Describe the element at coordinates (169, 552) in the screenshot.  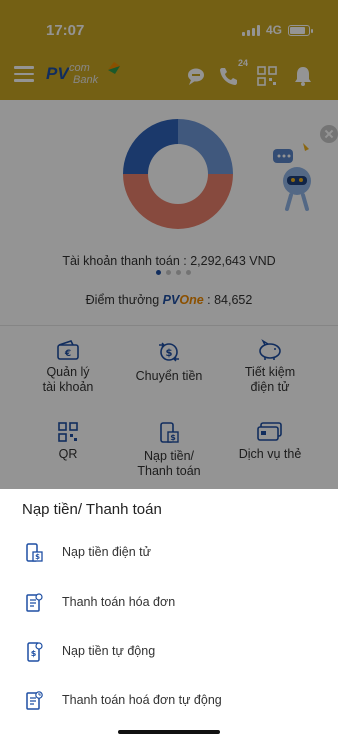
I see `sheet-item-e-topup: $ Nạp tiền điện tử` at that location.